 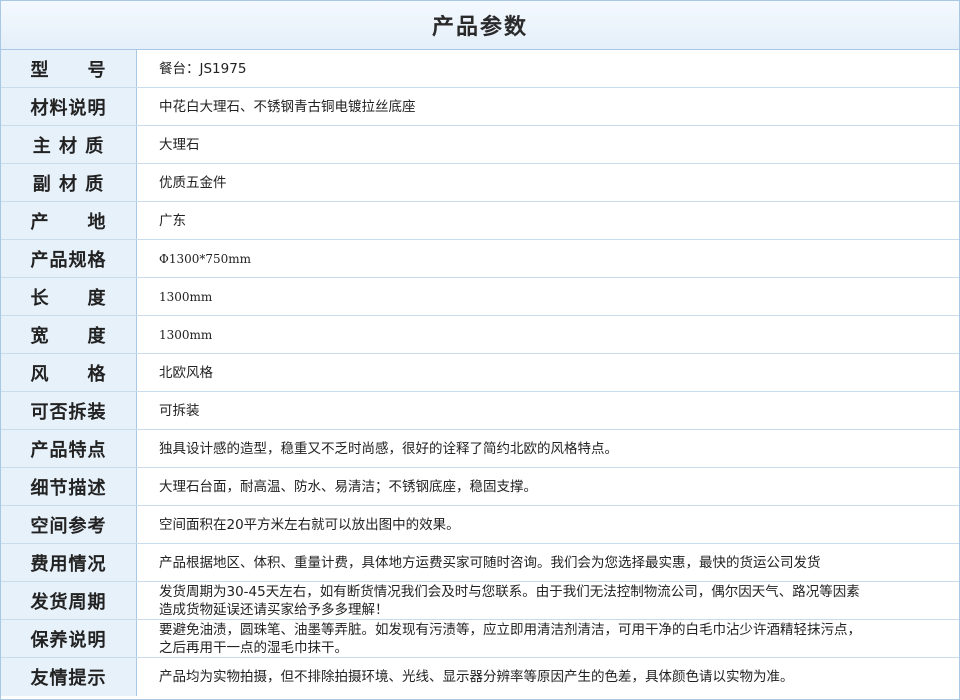 I want to click on param-label: 主 材 质, so click(x=68, y=146).